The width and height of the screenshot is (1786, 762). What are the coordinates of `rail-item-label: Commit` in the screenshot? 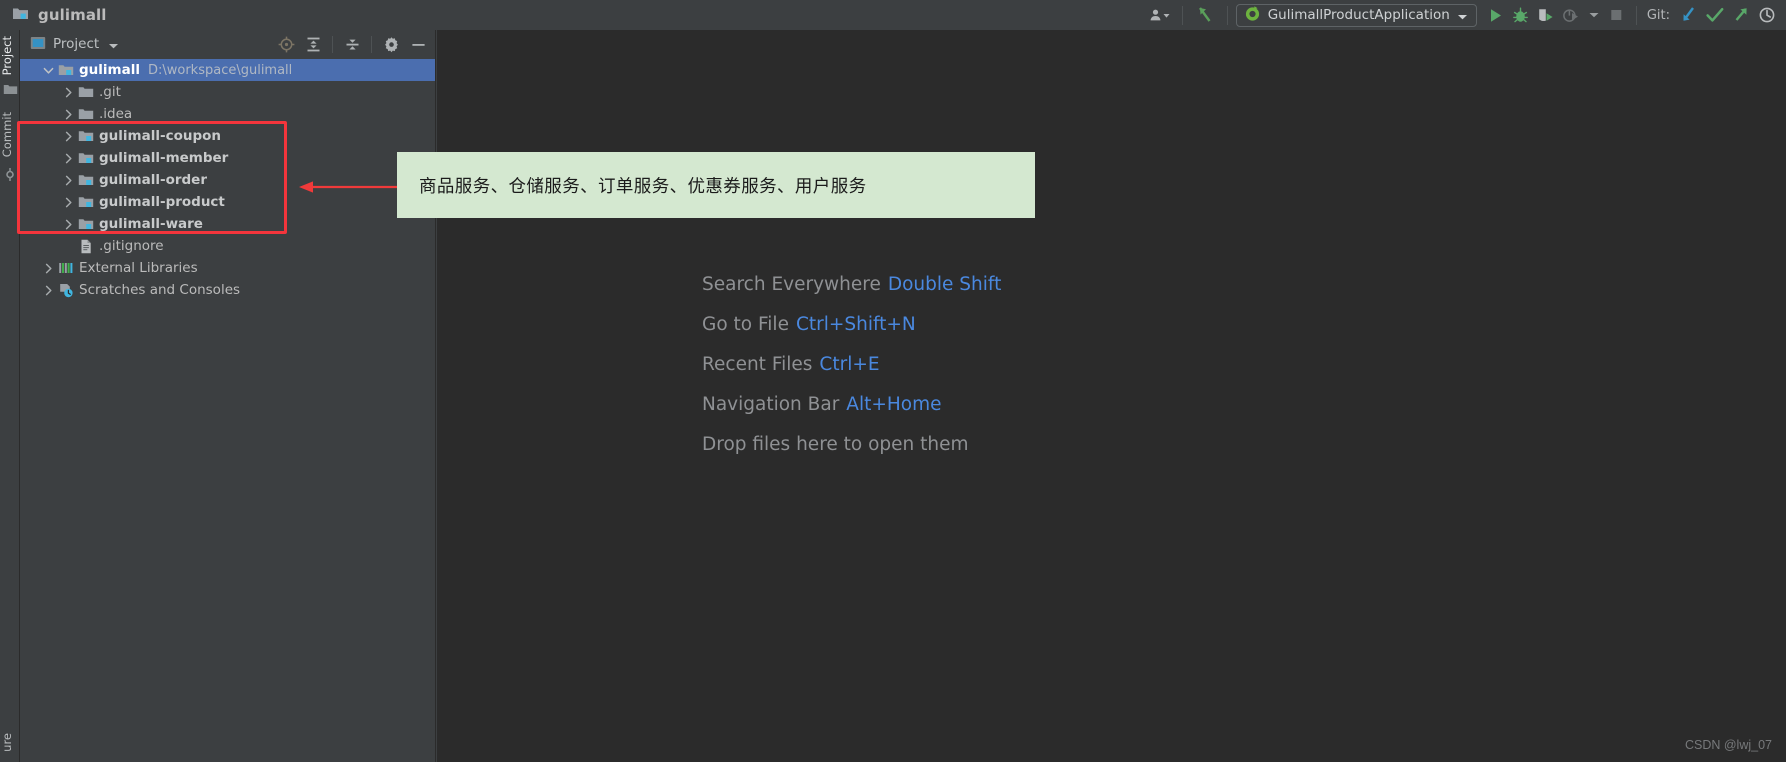 It's located at (7, 135).